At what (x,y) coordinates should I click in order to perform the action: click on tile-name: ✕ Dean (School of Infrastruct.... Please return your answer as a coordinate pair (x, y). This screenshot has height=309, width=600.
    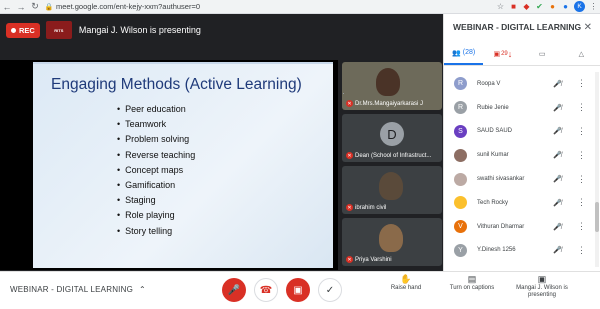
    Looking at the image, I should click on (389, 155).